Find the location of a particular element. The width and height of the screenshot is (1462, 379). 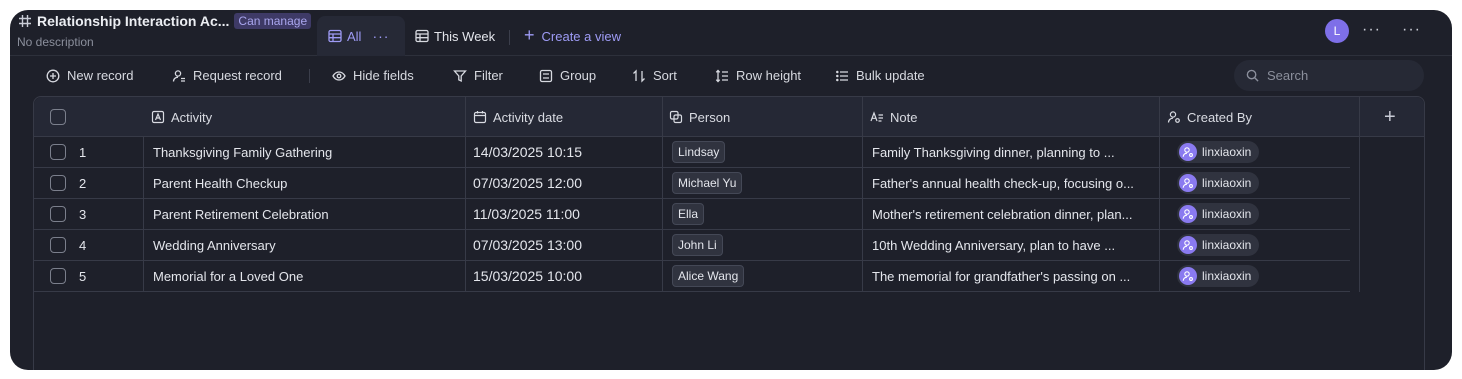

cell-activity-date: 14/03/2025 10:15 is located at coordinates (563, 152).